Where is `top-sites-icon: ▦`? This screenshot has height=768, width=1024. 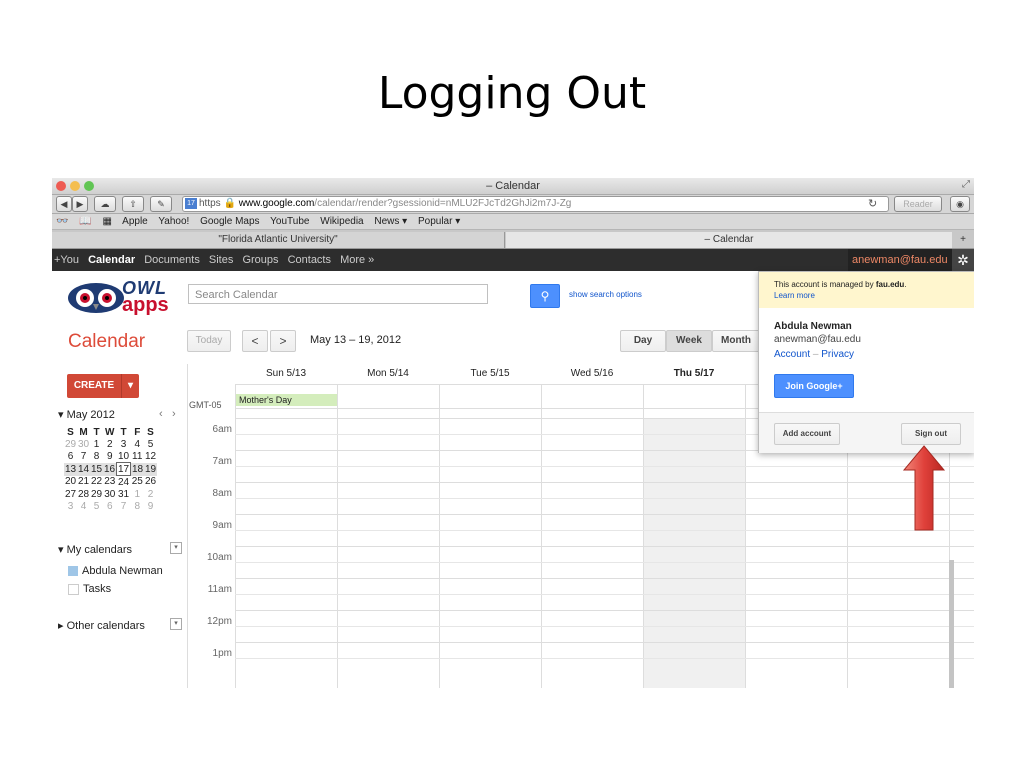
top-sites-icon: ▦ is located at coordinates (106, 221).